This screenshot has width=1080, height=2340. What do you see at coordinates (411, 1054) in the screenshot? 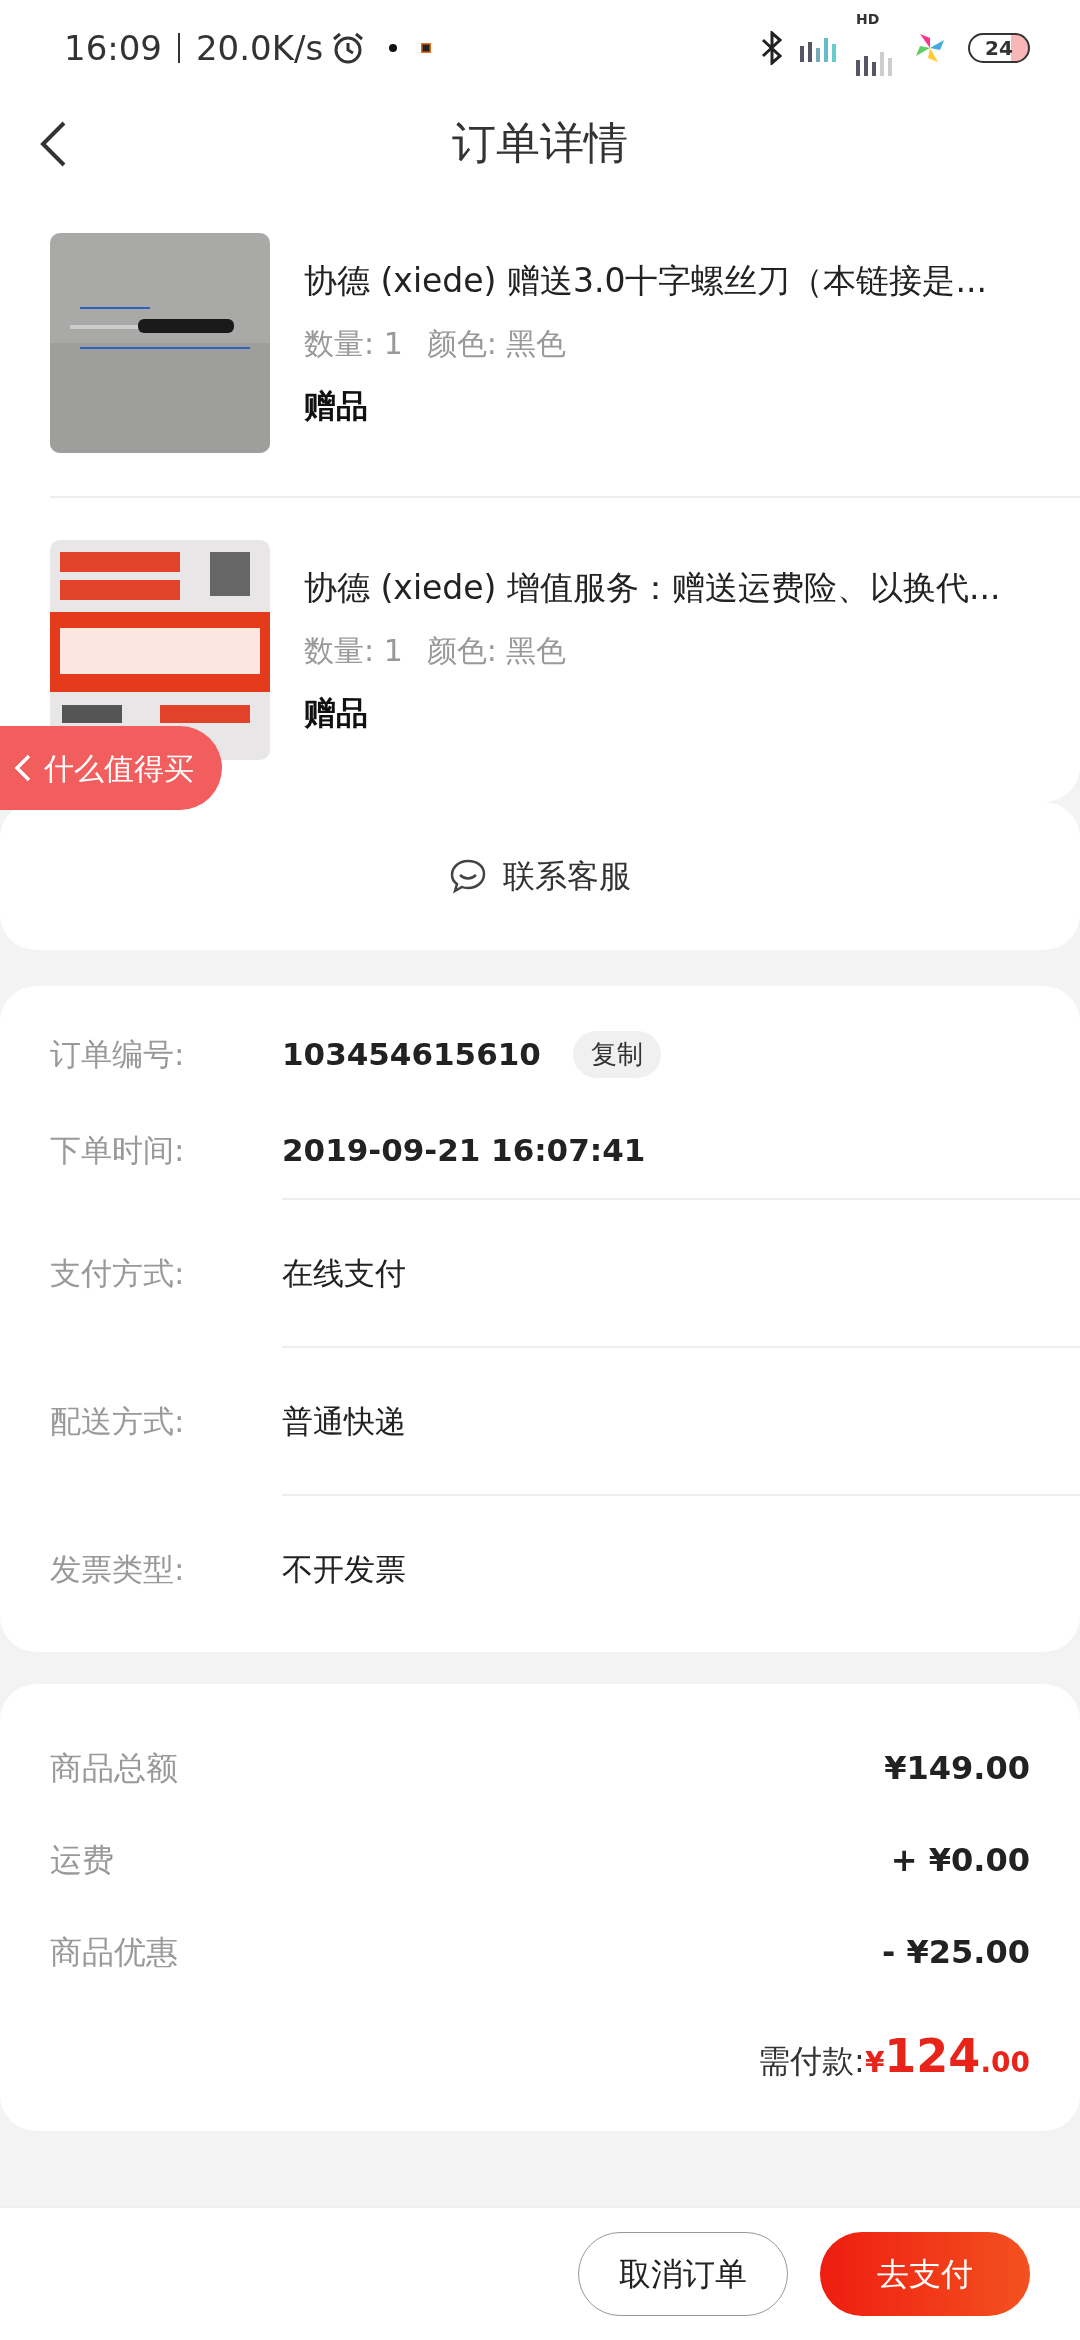
I see `field-value: 103454615610` at bounding box center [411, 1054].